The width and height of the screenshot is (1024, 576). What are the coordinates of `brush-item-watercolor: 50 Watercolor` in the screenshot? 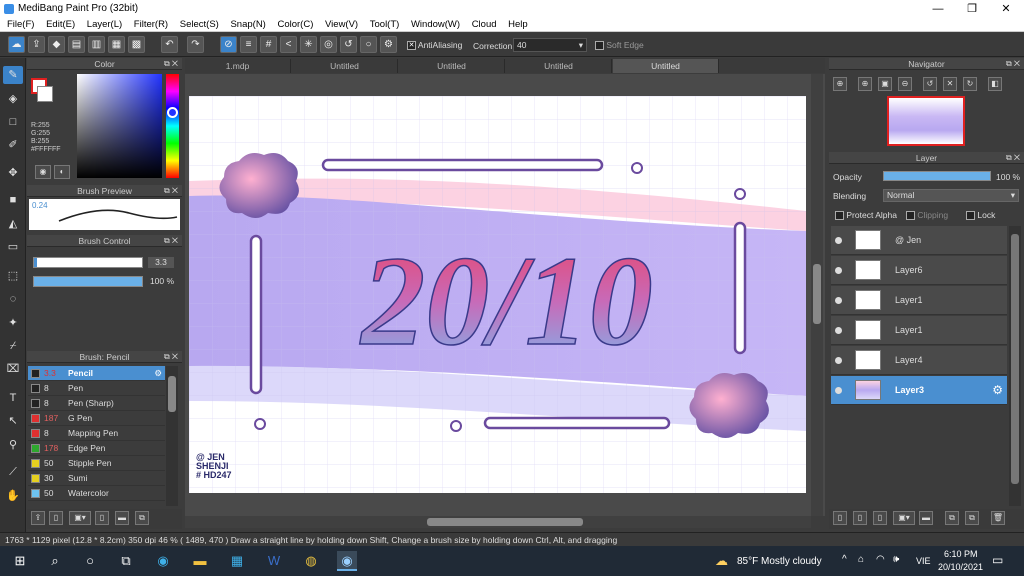 It's located at (96, 493).